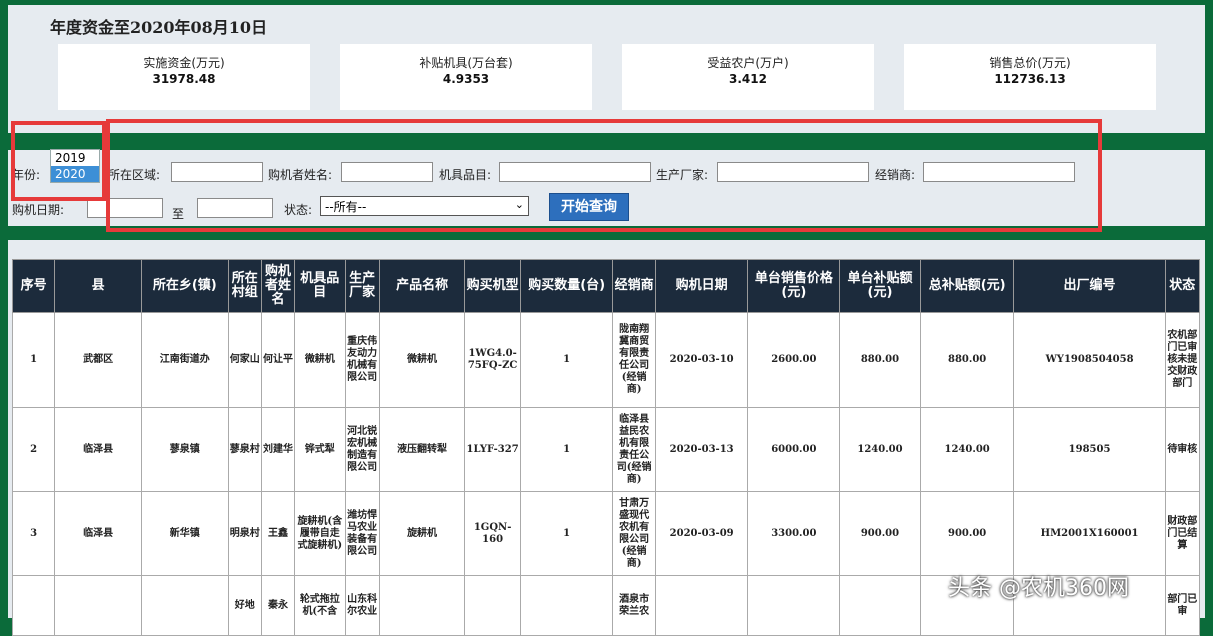 The height and width of the screenshot is (636, 1213). What do you see at coordinates (184, 286) in the screenshot?
I see `col-header: 所在乡(镇)` at bounding box center [184, 286].